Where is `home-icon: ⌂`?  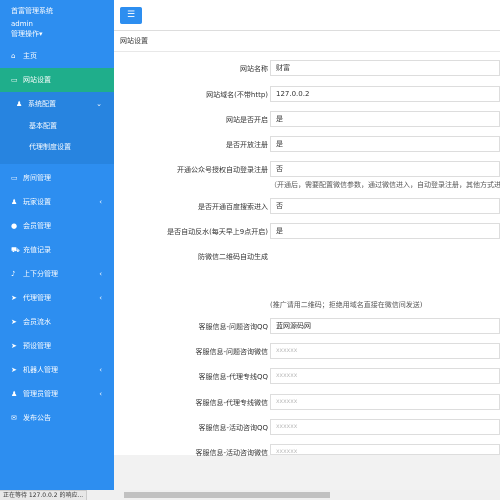 home-icon: ⌂ is located at coordinates (13, 56).